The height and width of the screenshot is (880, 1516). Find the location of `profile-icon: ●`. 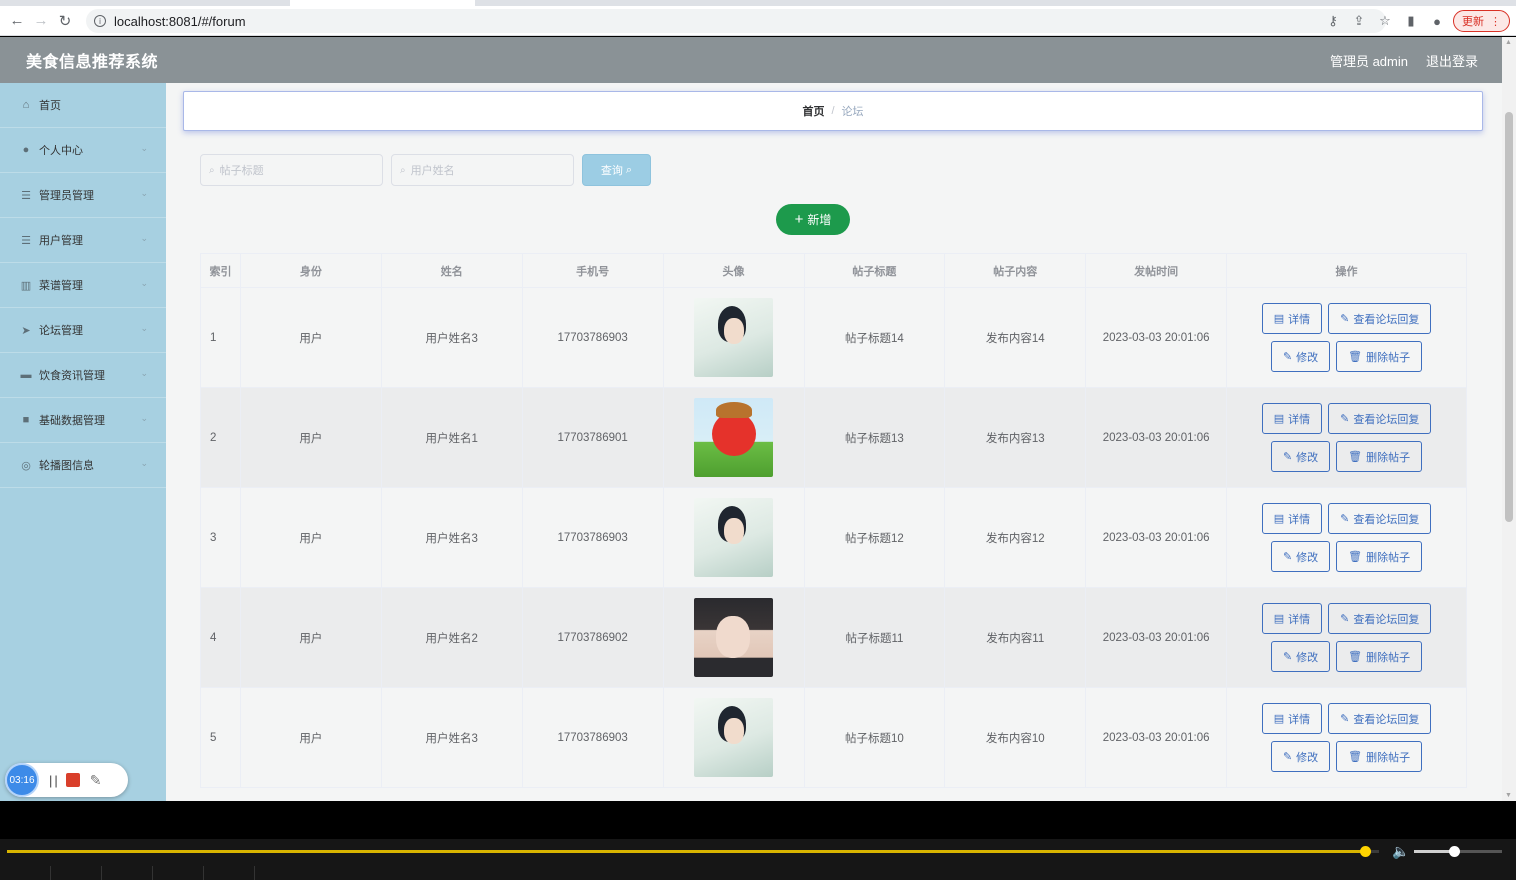

profile-icon: ● is located at coordinates (1437, 21).